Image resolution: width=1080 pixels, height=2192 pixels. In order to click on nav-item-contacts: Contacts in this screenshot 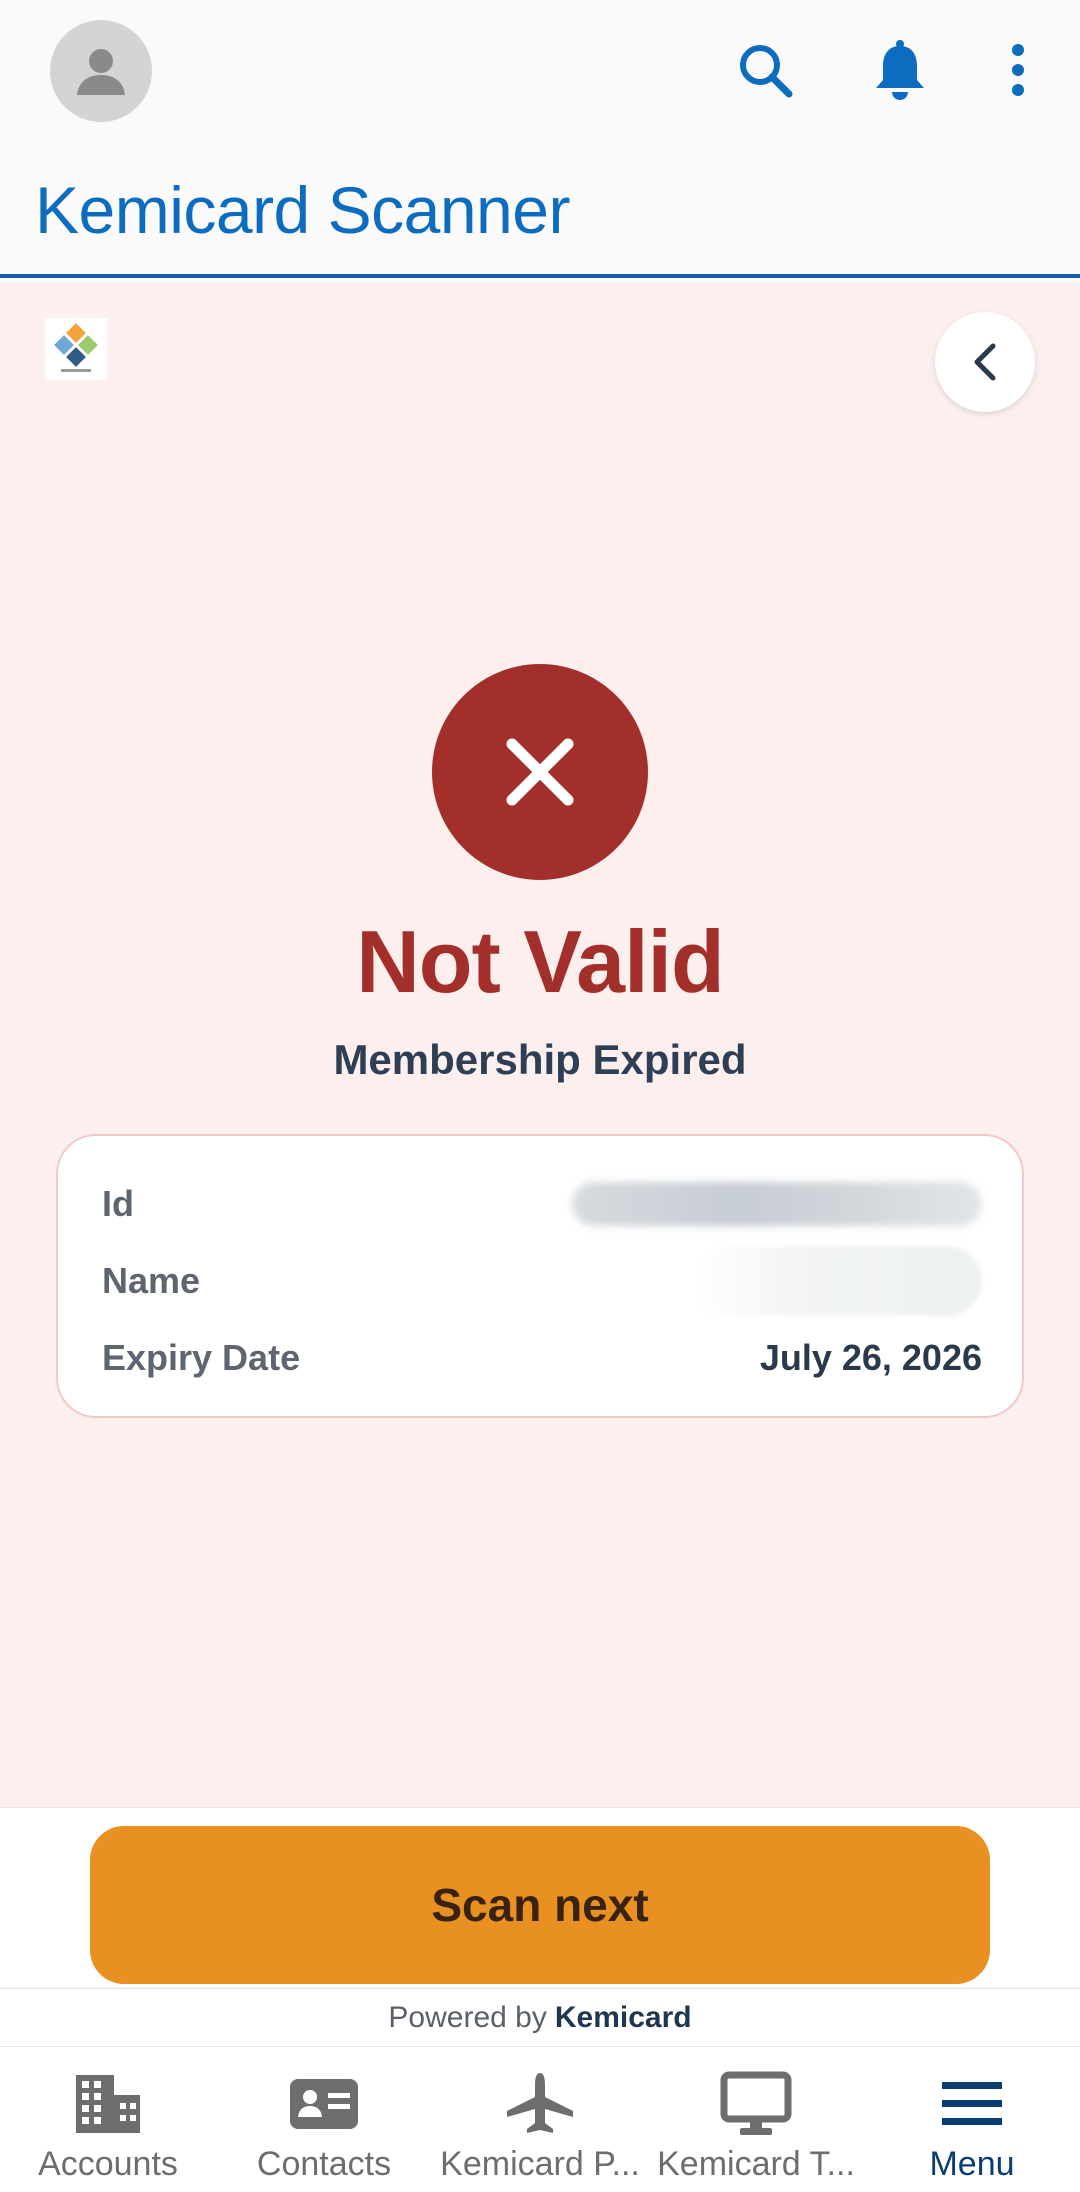, I will do `click(324, 2119)`.